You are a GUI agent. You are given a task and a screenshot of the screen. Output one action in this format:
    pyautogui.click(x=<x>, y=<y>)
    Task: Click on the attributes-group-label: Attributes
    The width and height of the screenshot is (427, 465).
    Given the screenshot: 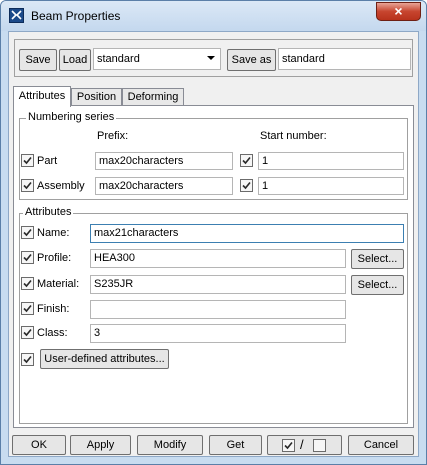 What is the action you would take?
    pyautogui.click(x=48, y=212)
    